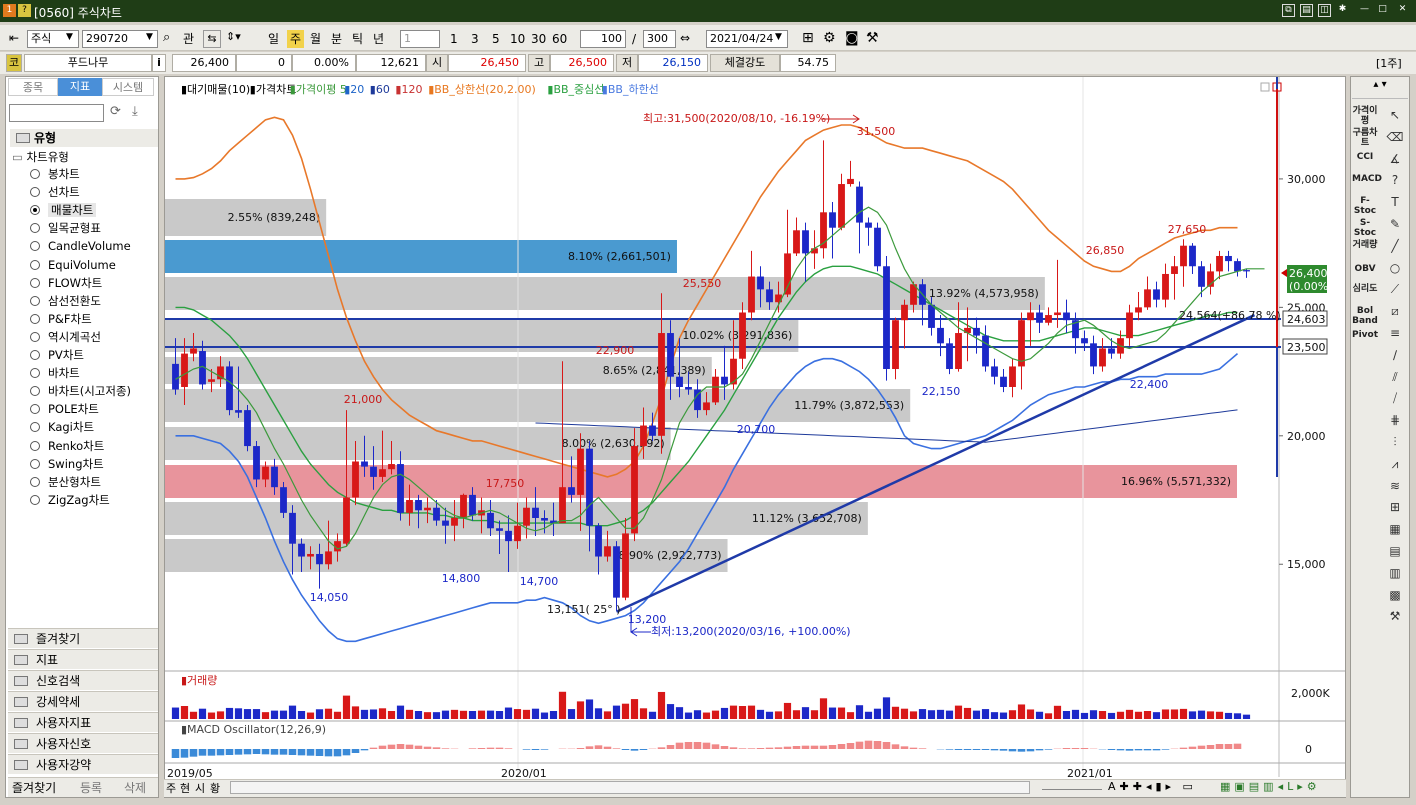 The width and height of the screenshot is (1416, 805). Describe the element at coordinates (1402, 10) in the screenshot. I see `close-icon: ✕` at that location.